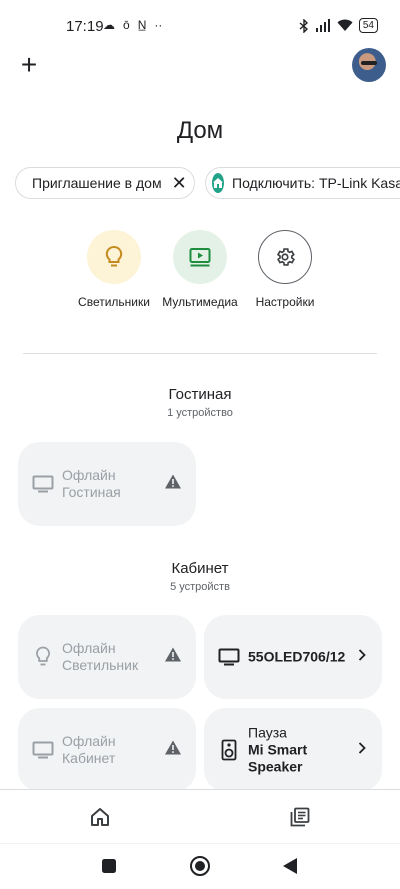 The width and height of the screenshot is (400, 889). Describe the element at coordinates (369, 65) in the screenshot. I see `avatar` at that location.